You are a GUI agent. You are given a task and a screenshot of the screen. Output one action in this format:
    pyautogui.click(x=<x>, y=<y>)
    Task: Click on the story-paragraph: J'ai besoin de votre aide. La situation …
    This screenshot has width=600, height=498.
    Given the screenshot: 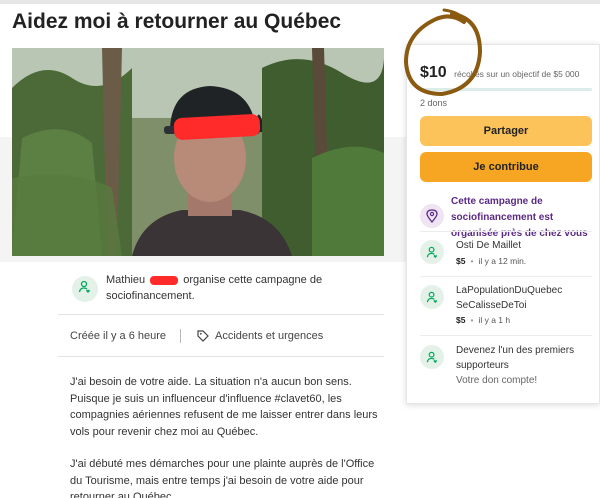 What is the action you would take?
    pyautogui.click(x=224, y=407)
    